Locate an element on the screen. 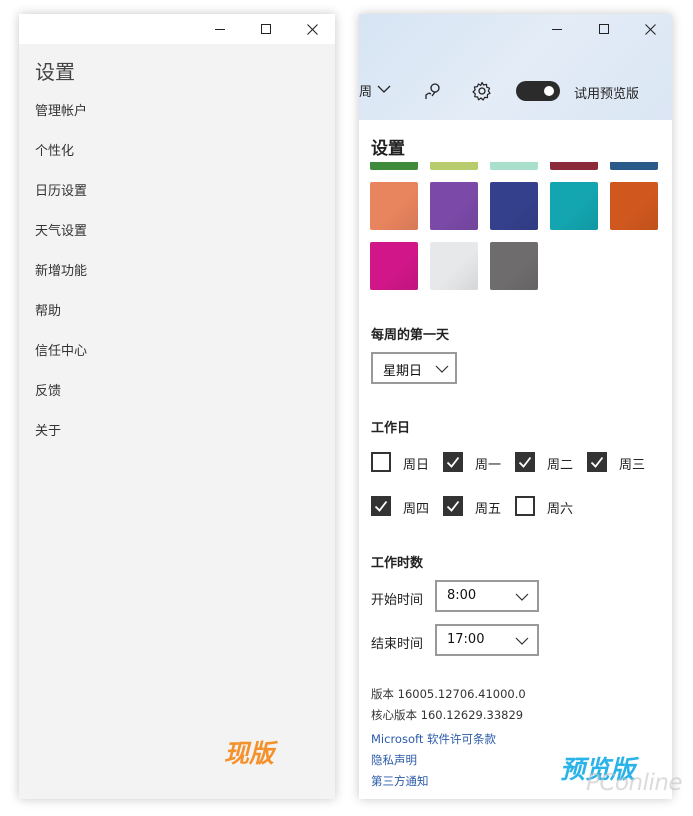 This screenshot has height=816, width=693. first-day-dropdown: 星期日 is located at coordinates (414, 368).